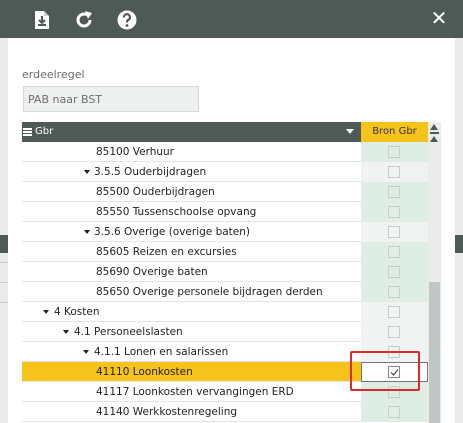 The image size is (463, 423). I want to click on close-button: ✕, so click(439, 18).